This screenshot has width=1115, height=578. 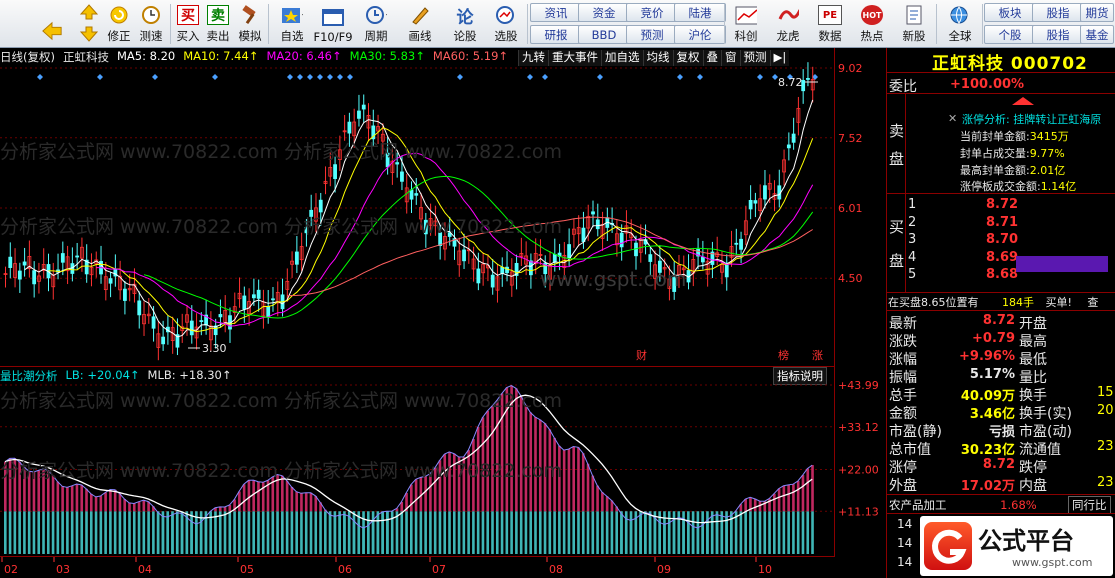 I want to click on in-buy-row: 在买盘8.65位置有 184手 买单! 查, so click(x=993, y=302).